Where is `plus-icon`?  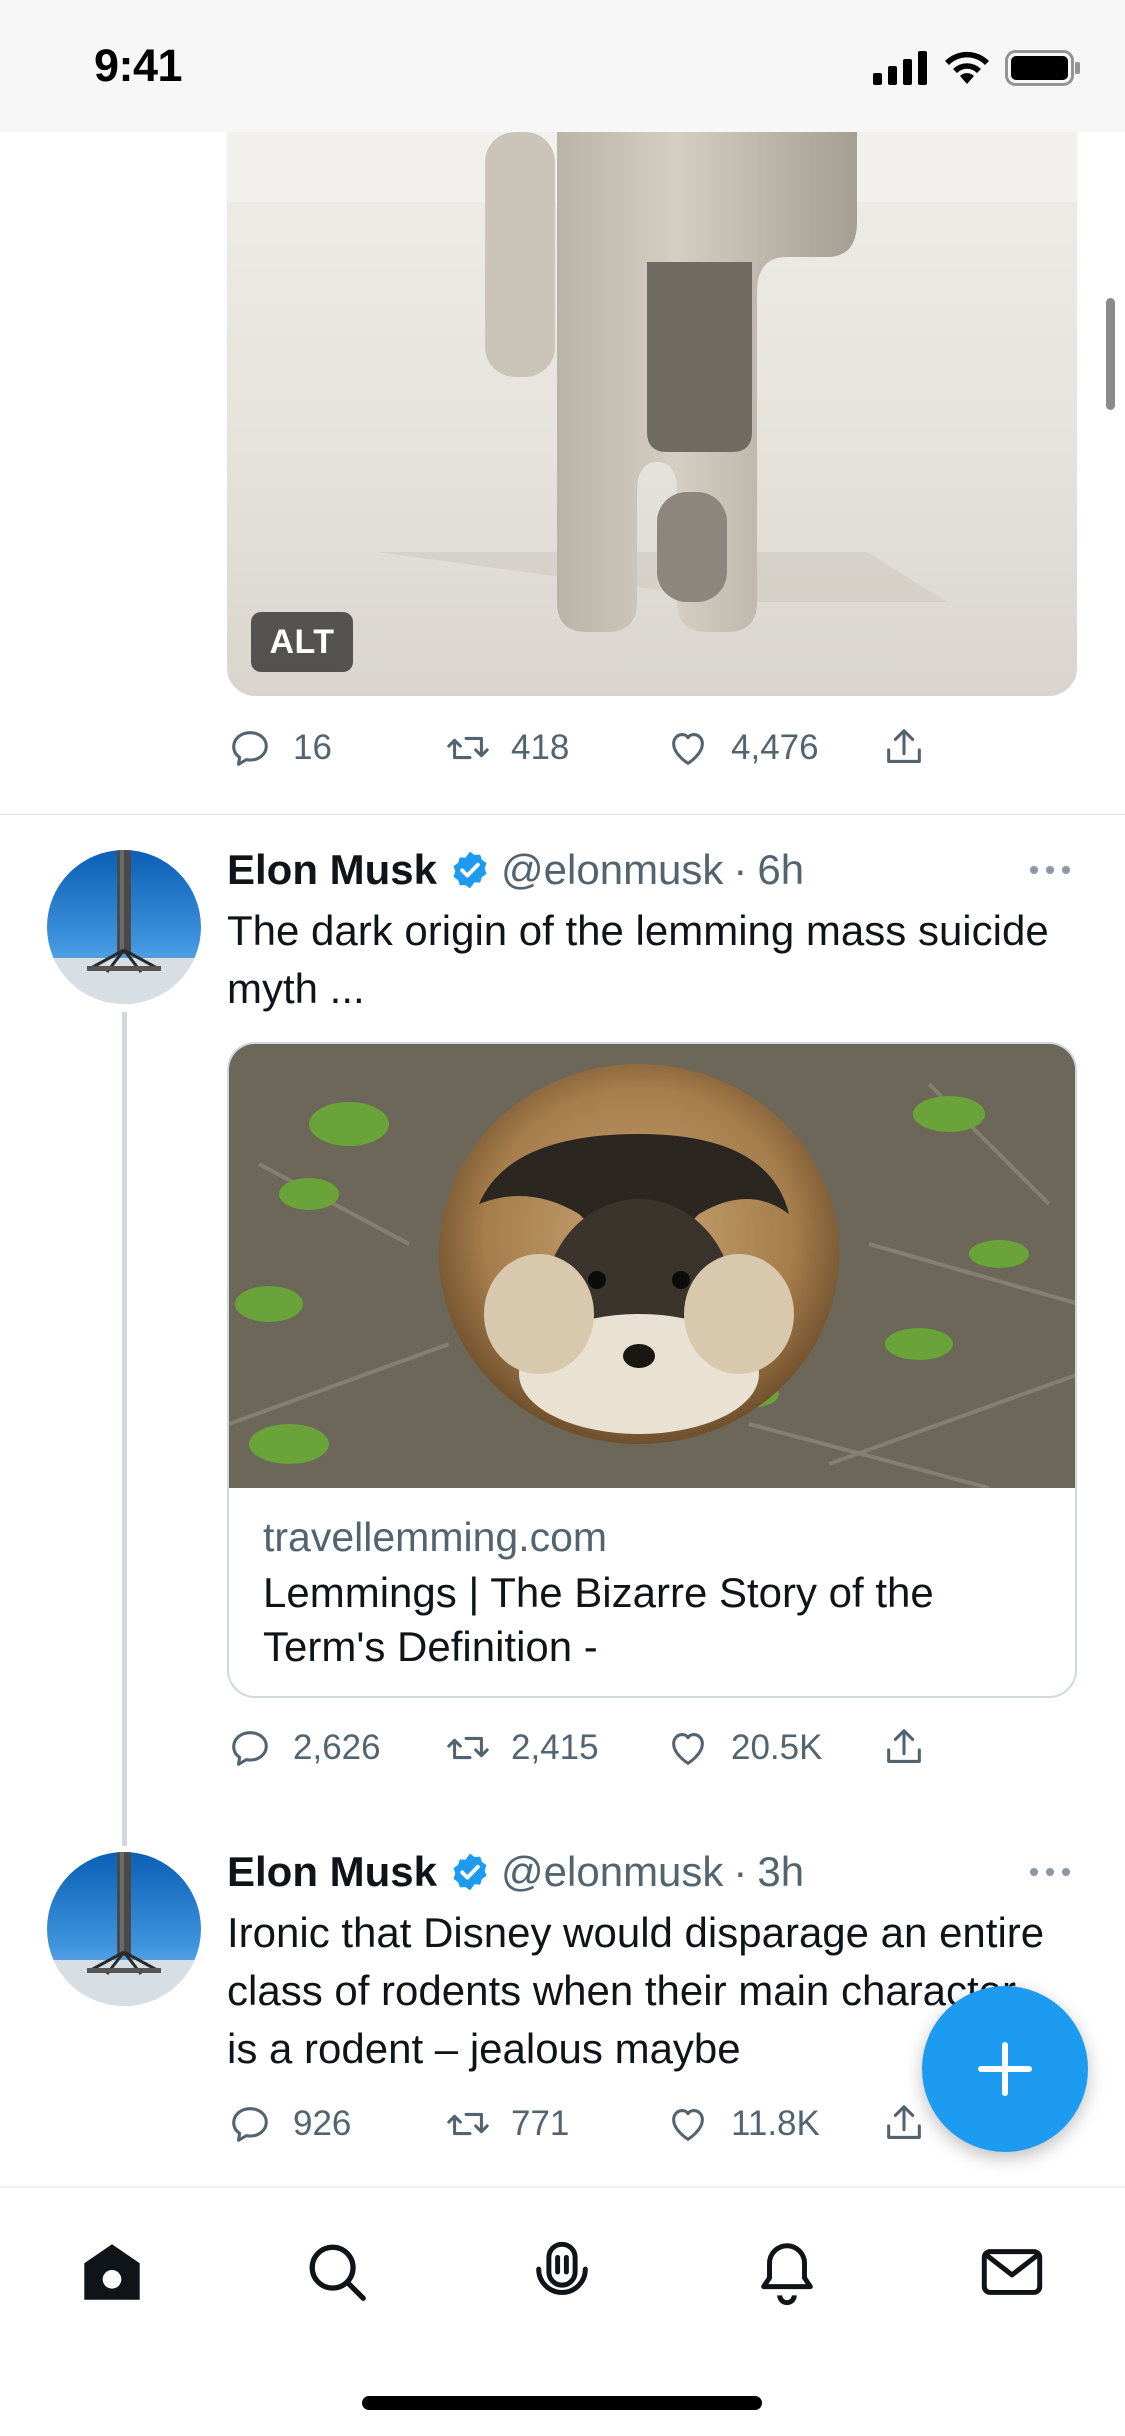 plus-icon is located at coordinates (1005, 2069).